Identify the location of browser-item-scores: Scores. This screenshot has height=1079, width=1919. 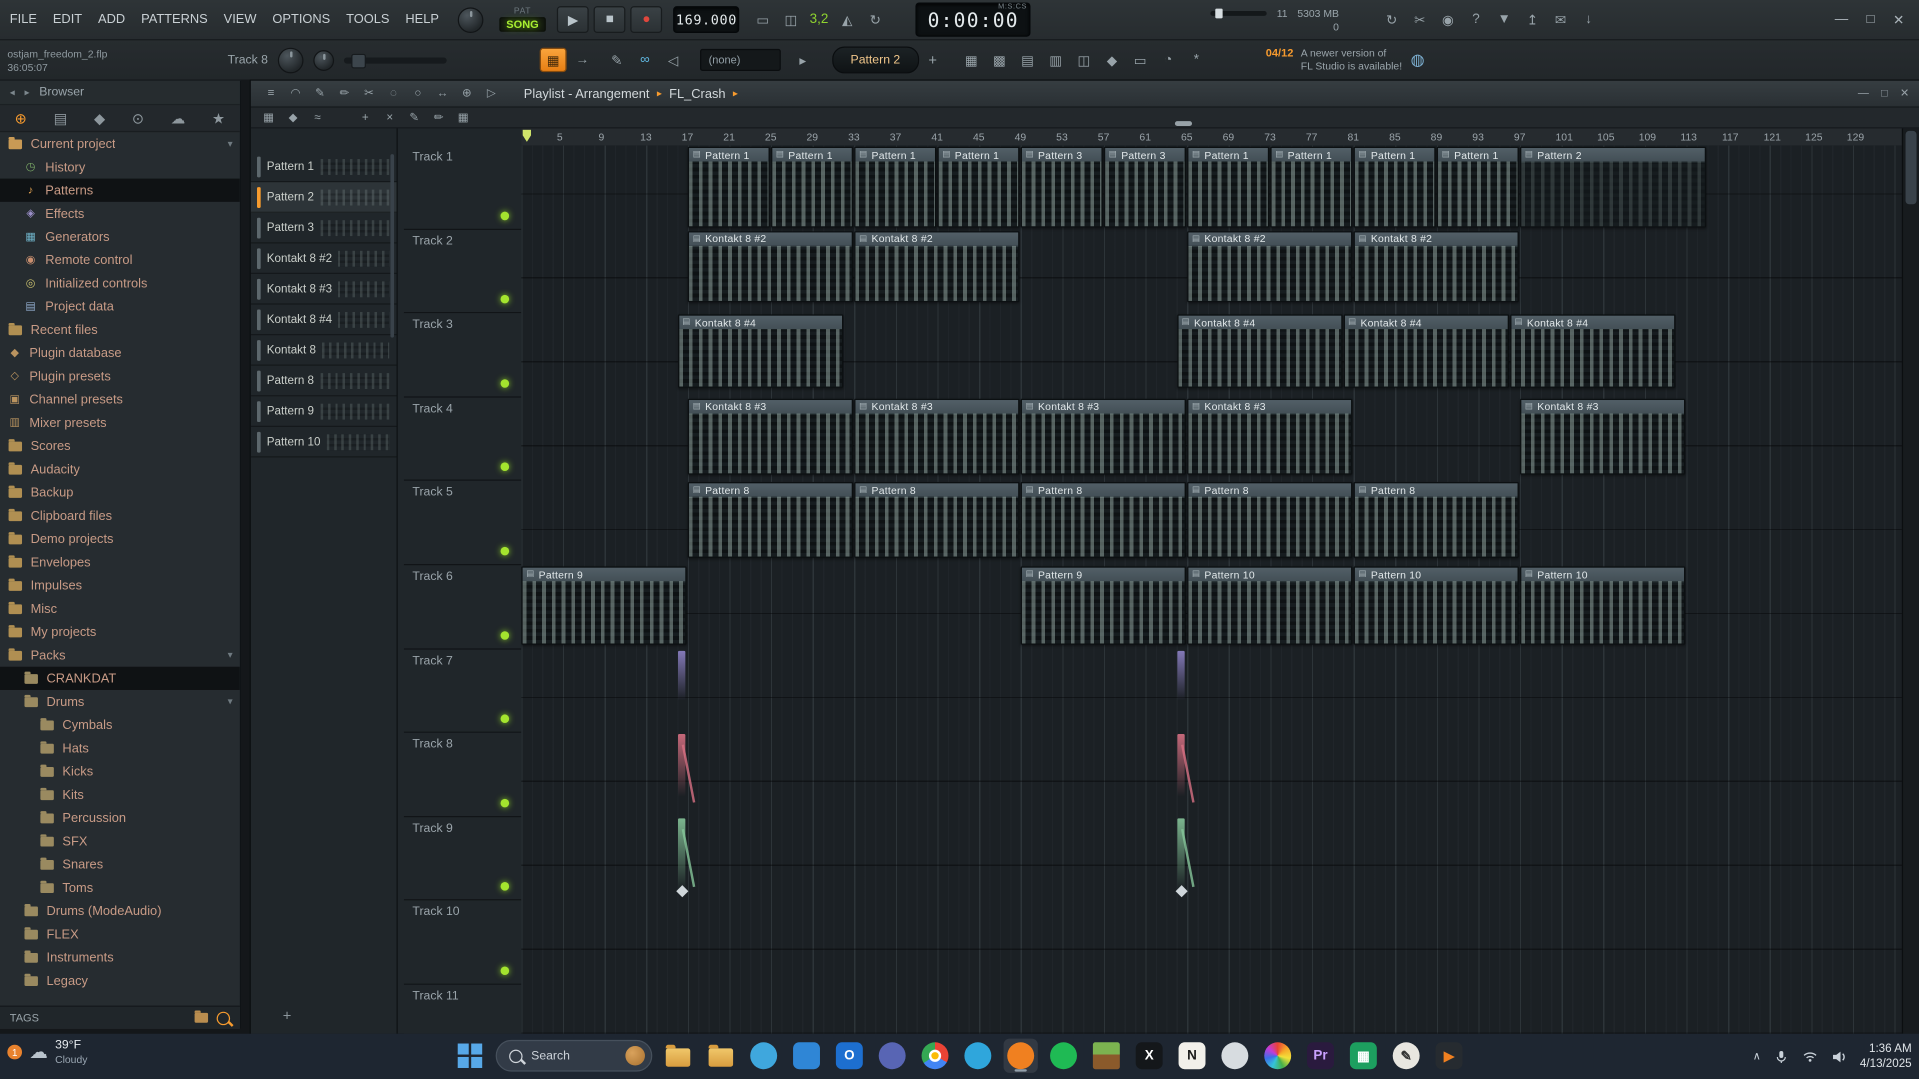
(120, 445).